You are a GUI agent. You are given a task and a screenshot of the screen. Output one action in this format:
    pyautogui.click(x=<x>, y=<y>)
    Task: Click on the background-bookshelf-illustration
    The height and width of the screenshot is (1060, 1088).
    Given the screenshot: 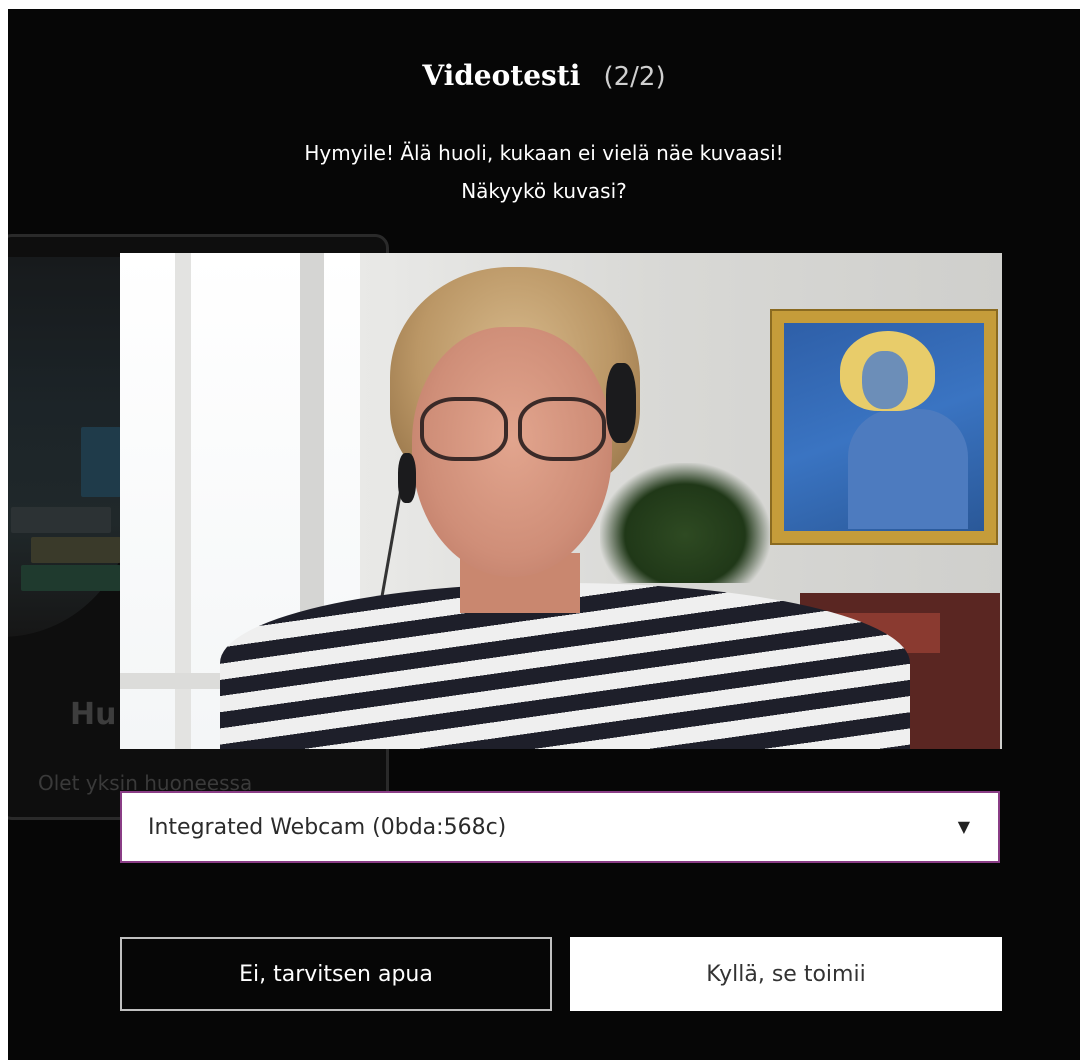 What is the action you would take?
    pyautogui.click(x=69, y=447)
    